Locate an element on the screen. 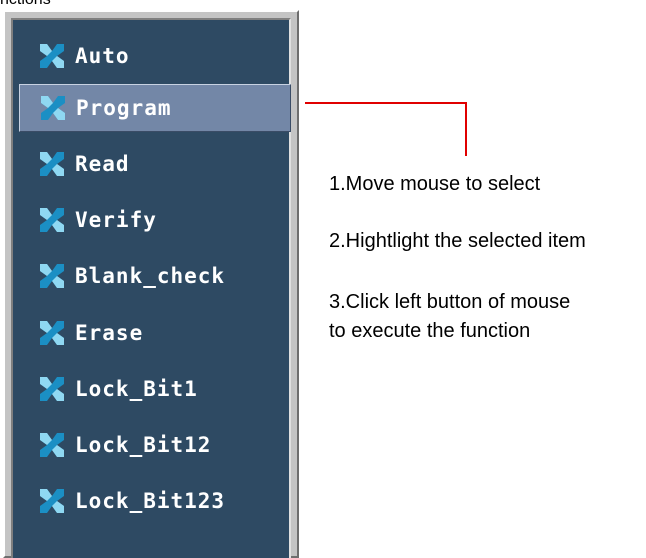 The image size is (646, 558). menu-item-verify: Verify is located at coordinates (155, 220).